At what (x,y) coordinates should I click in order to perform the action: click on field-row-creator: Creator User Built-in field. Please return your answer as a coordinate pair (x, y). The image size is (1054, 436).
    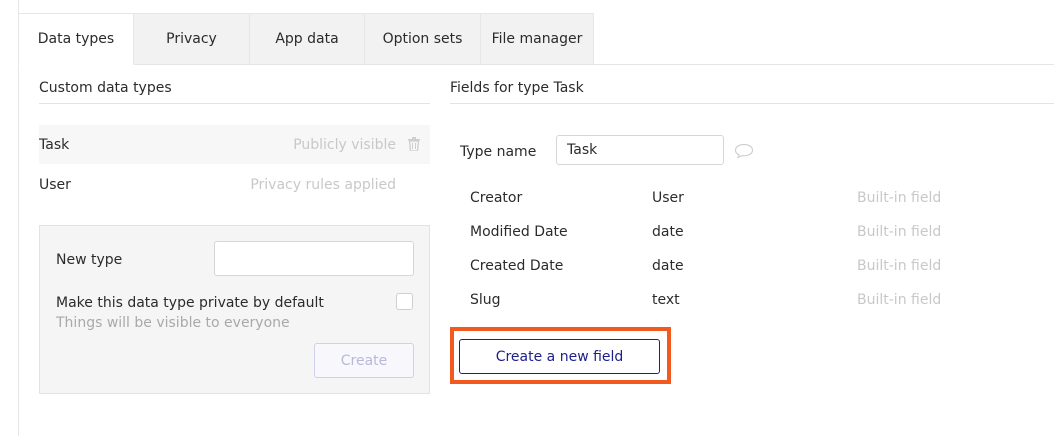
    Looking at the image, I should click on (710, 199).